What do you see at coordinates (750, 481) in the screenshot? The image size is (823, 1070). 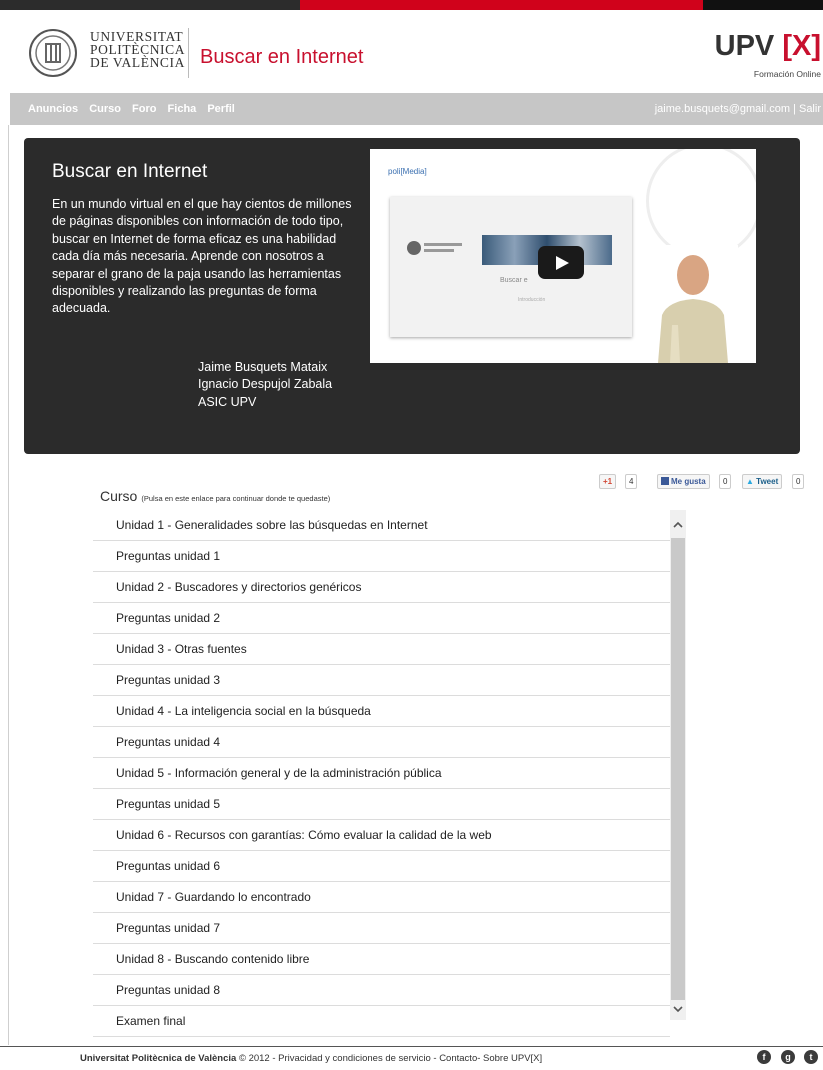 I see `twitter-bird-icon: ▲` at bounding box center [750, 481].